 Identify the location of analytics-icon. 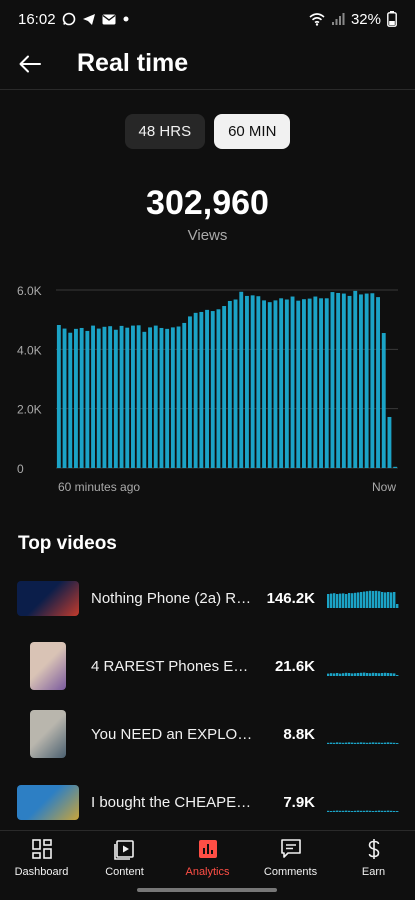
(207, 849).